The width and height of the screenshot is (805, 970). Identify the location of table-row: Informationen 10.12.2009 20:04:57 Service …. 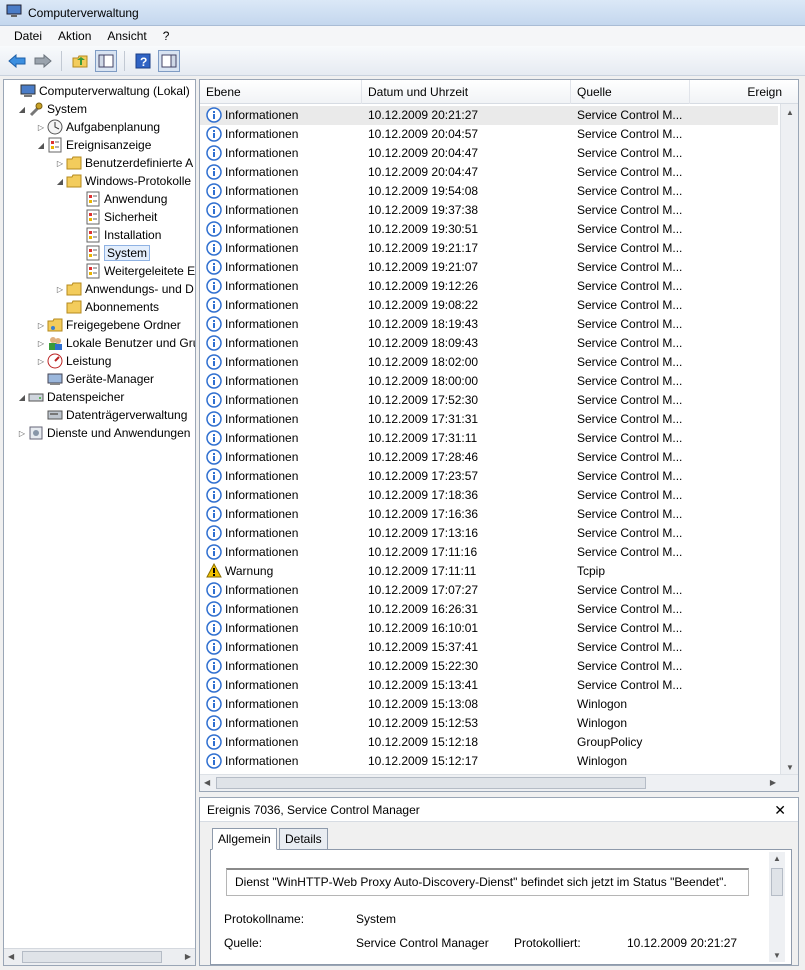
(489, 134).